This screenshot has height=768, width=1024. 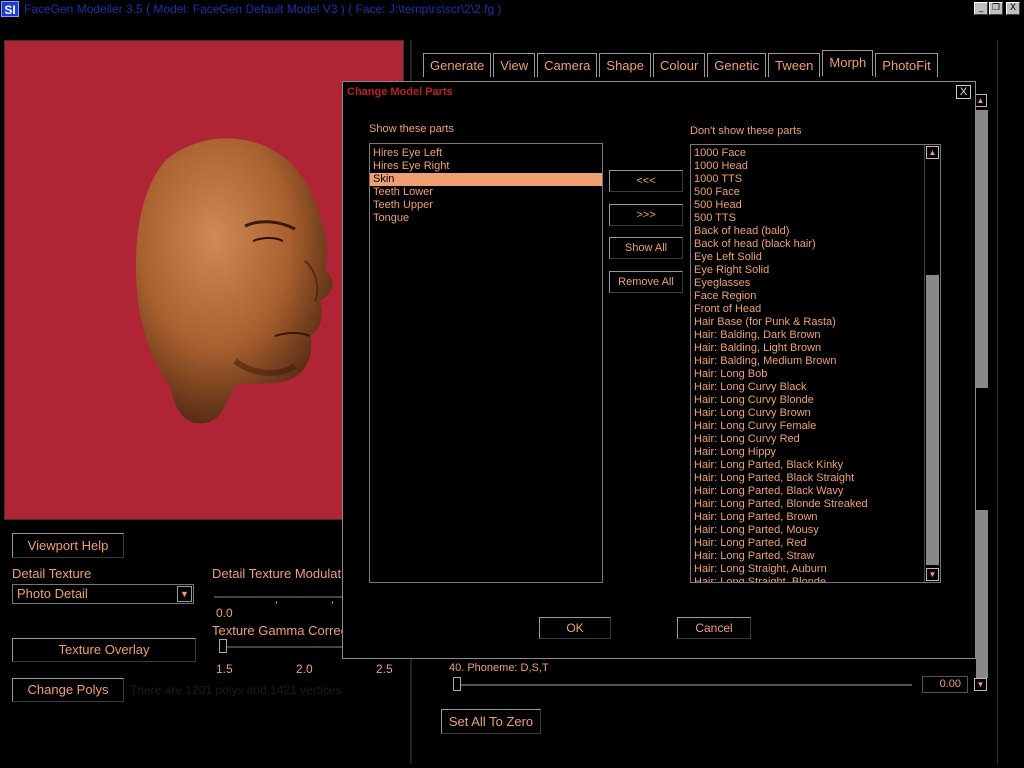 What do you see at coordinates (68, 545) in the screenshot?
I see `viewport-help-button: Viewport Help` at bounding box center [68, 545].